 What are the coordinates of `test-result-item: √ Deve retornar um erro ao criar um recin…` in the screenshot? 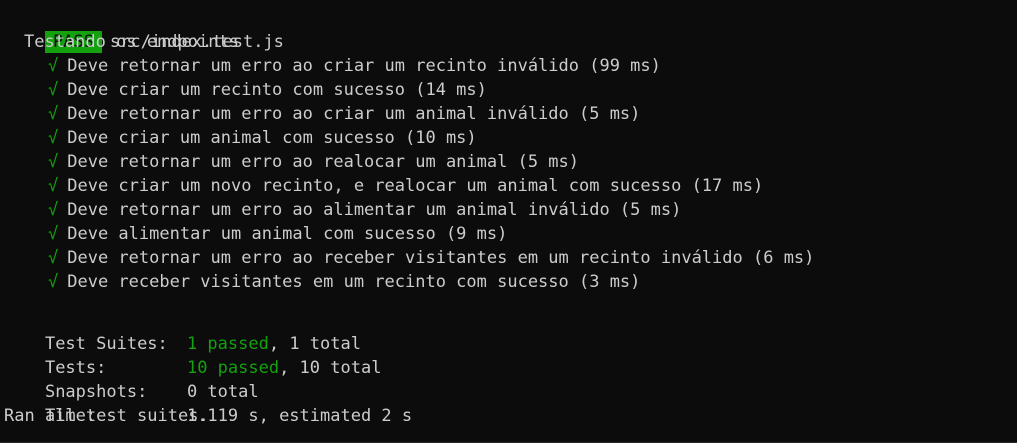 It's located at (508, 66).